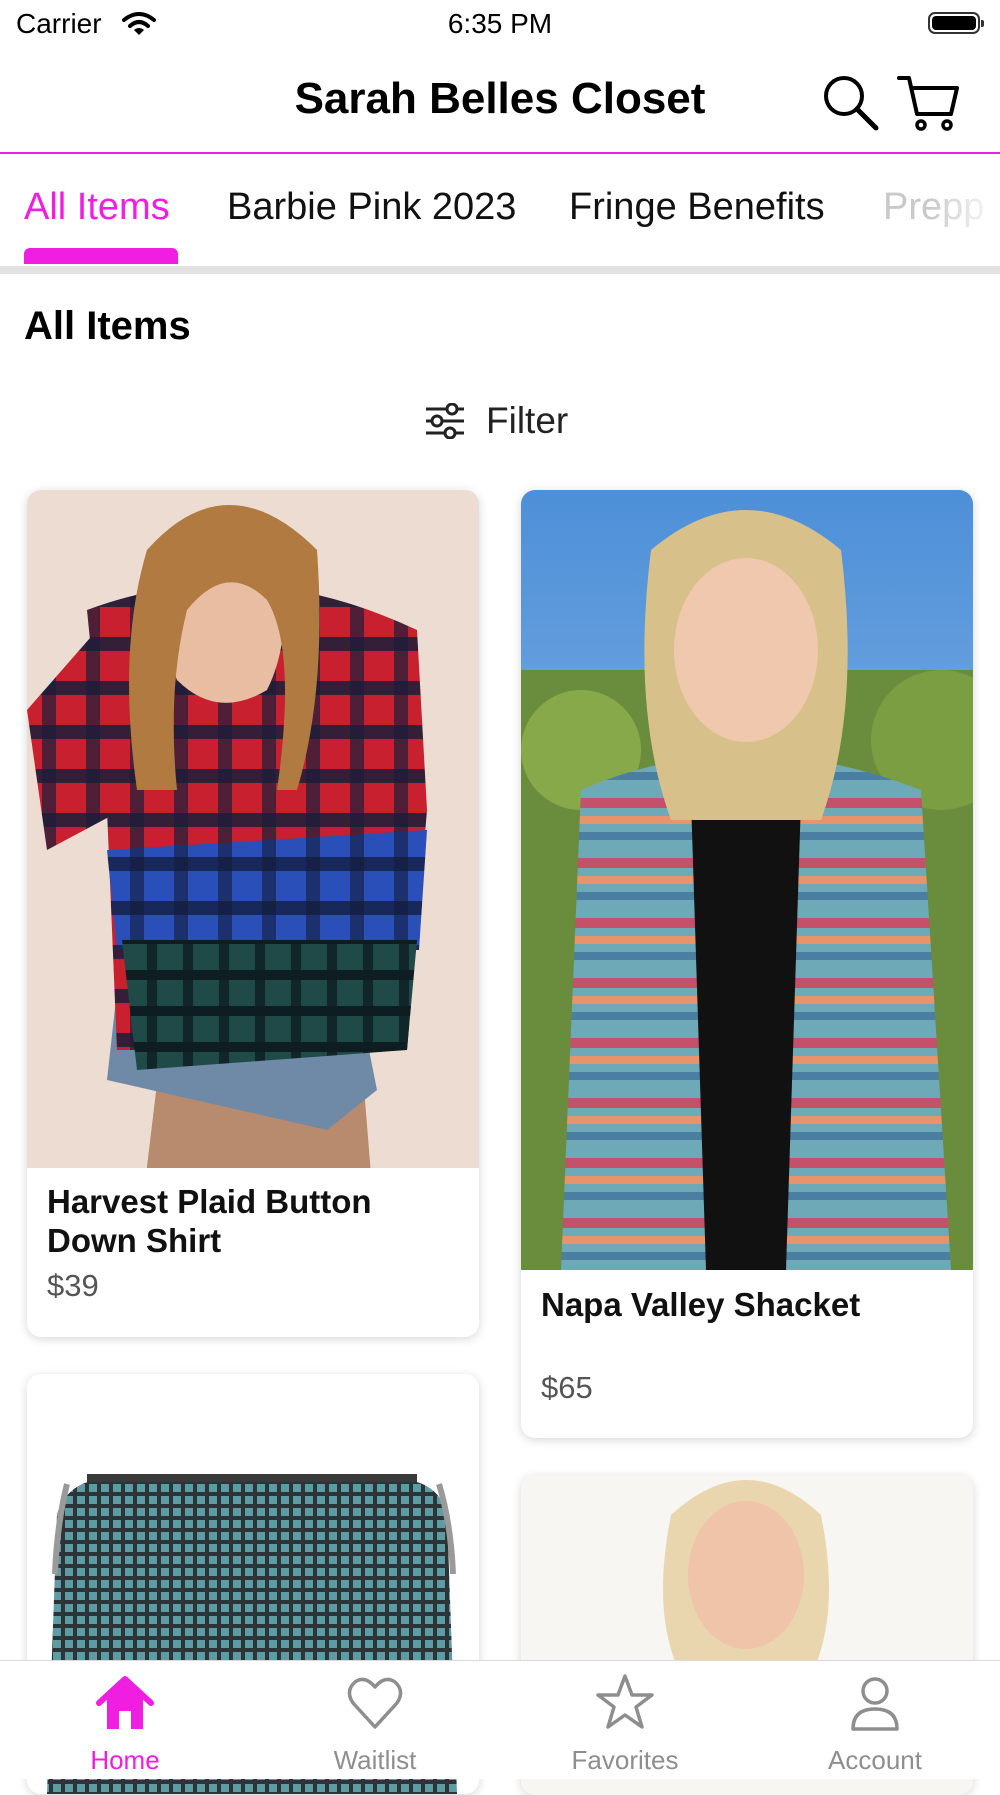 Image resolution: width=1000 pixels, height=1795 pixels. What do you see at coordinates (500, 102) in the screenshot?
I see `app-header: Sarah Belles Closet` at bounding box center [500, 102].